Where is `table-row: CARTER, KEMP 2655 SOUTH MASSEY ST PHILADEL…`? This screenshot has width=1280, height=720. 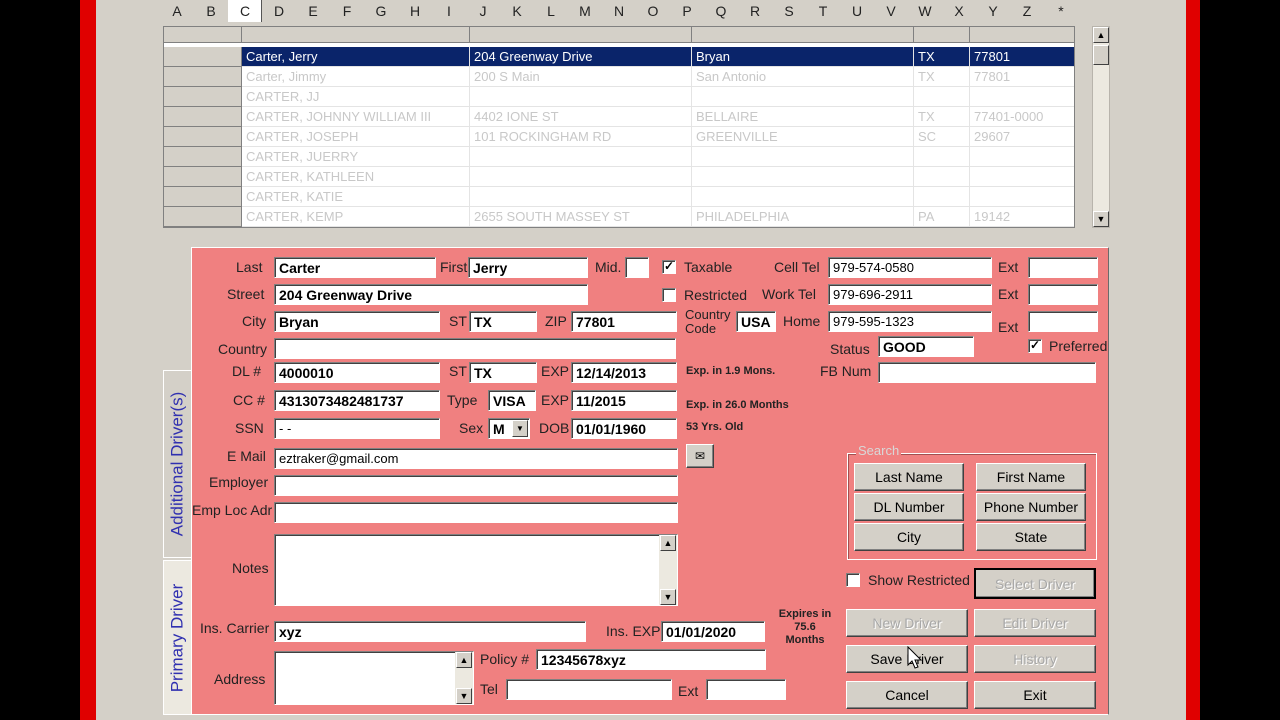 table-row: CARTER, KEMP 2655 SOUTH MASSEY ST PHILADEL… is located at coordinates (619, 217).